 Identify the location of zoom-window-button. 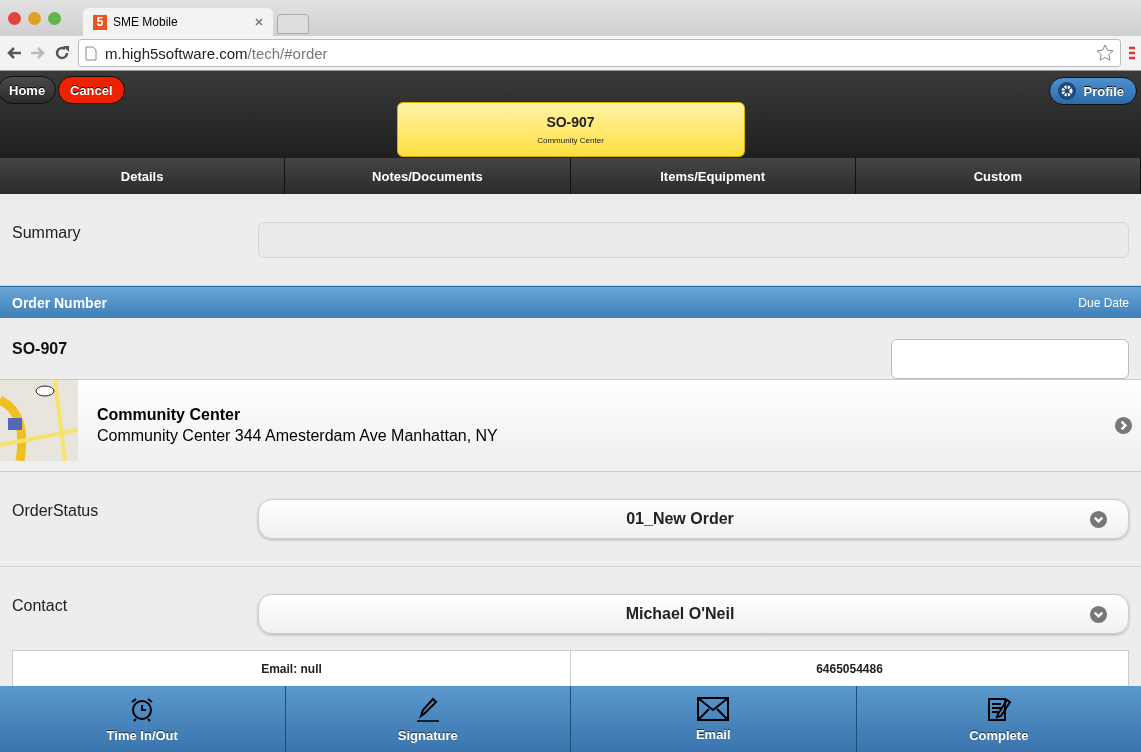
(54, 18).